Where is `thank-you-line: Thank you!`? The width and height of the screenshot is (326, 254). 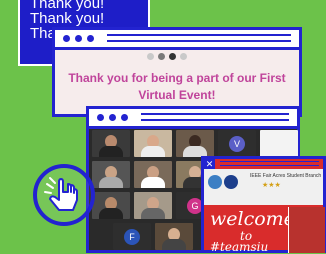
thank-you-line: Thank you! is located at coordinates (67, 18).